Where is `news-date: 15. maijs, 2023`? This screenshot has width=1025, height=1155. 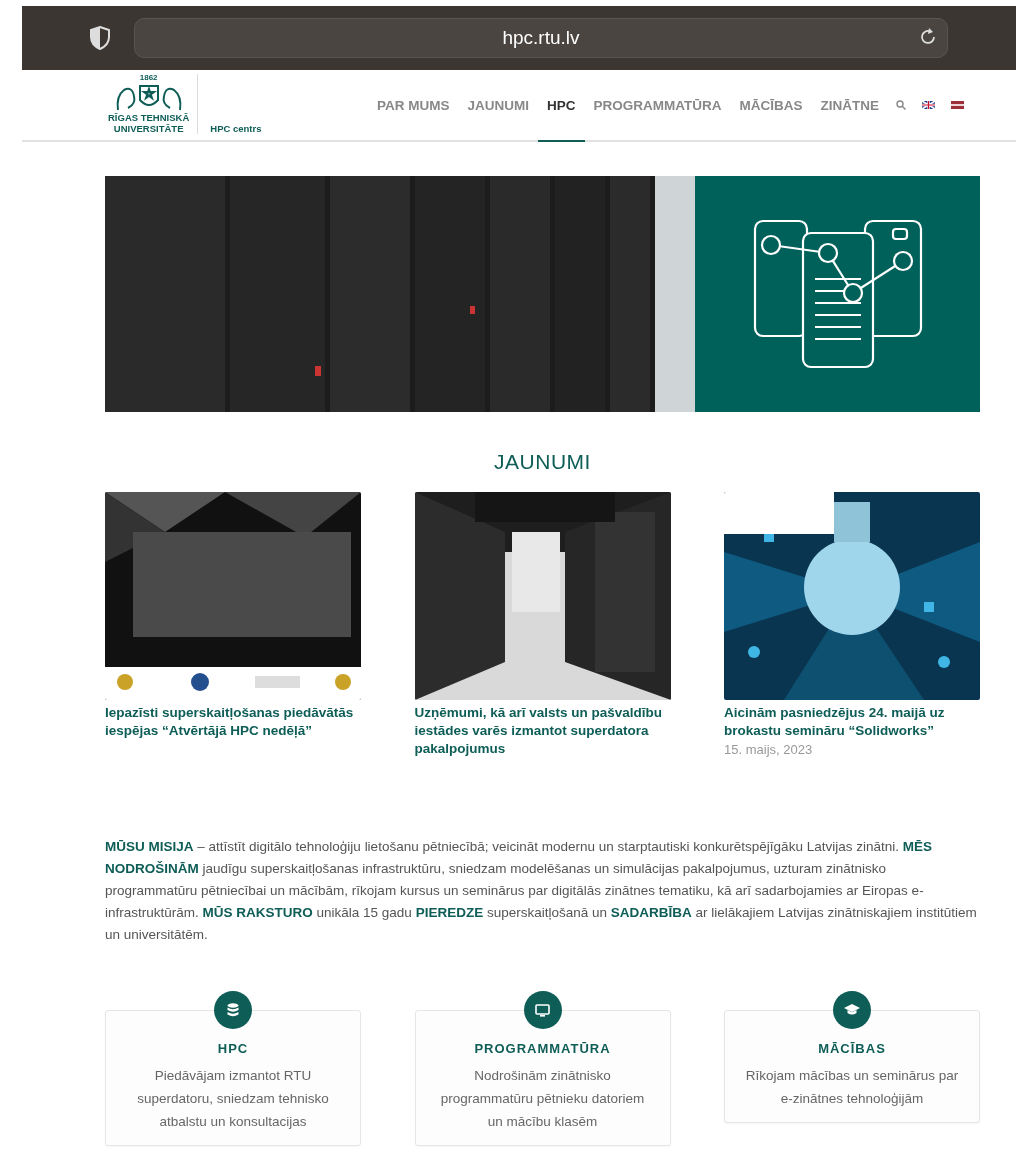
news-date: 15. maijs, 2023 is located at coordinates (769, 749).